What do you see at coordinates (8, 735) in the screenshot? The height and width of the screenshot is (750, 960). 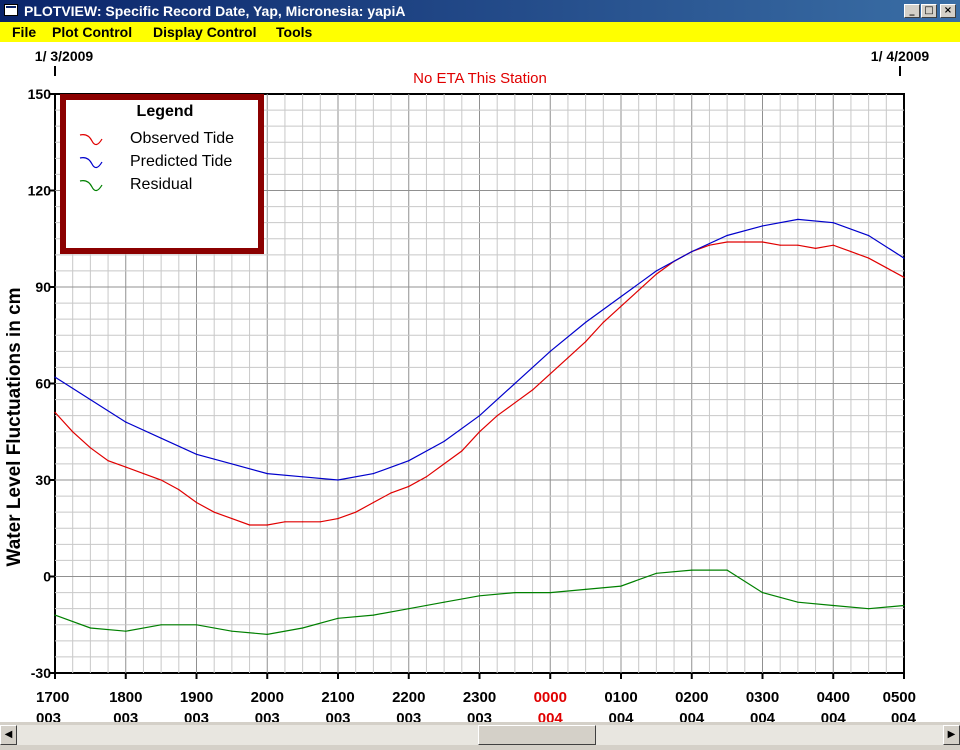 I see `scroll-left-arrow-icon: ◀` at bounding box center [8, 735].